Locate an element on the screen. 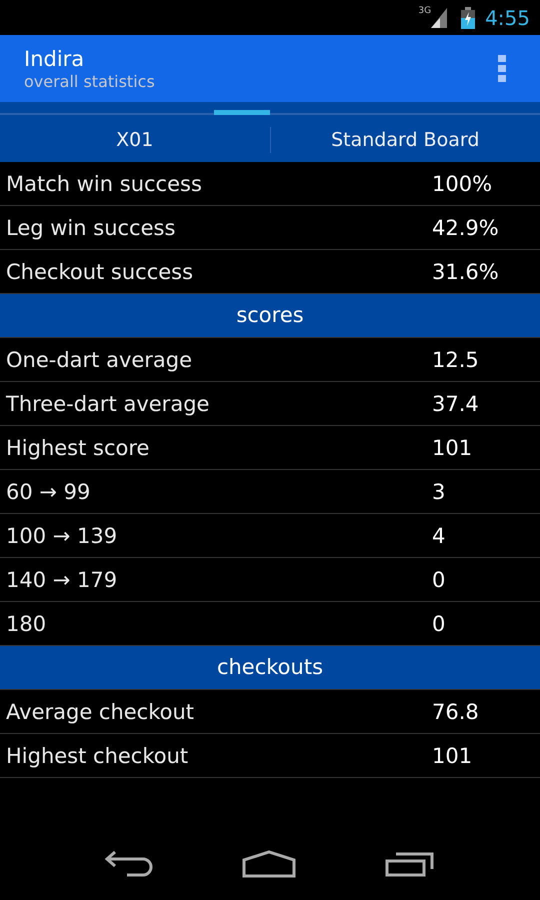  stat-value: 100% is located at coordinates (462, 184).